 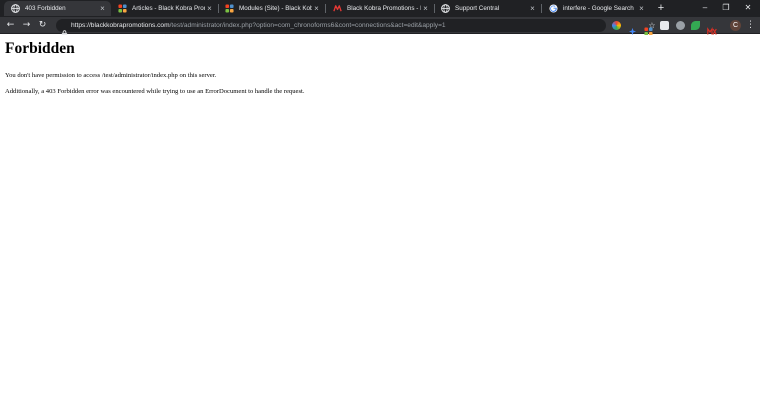 What do you see at coordinates (477, 8) in the screenshot?
I see `tab-title: Support Central` at bounding box center [477, 8].